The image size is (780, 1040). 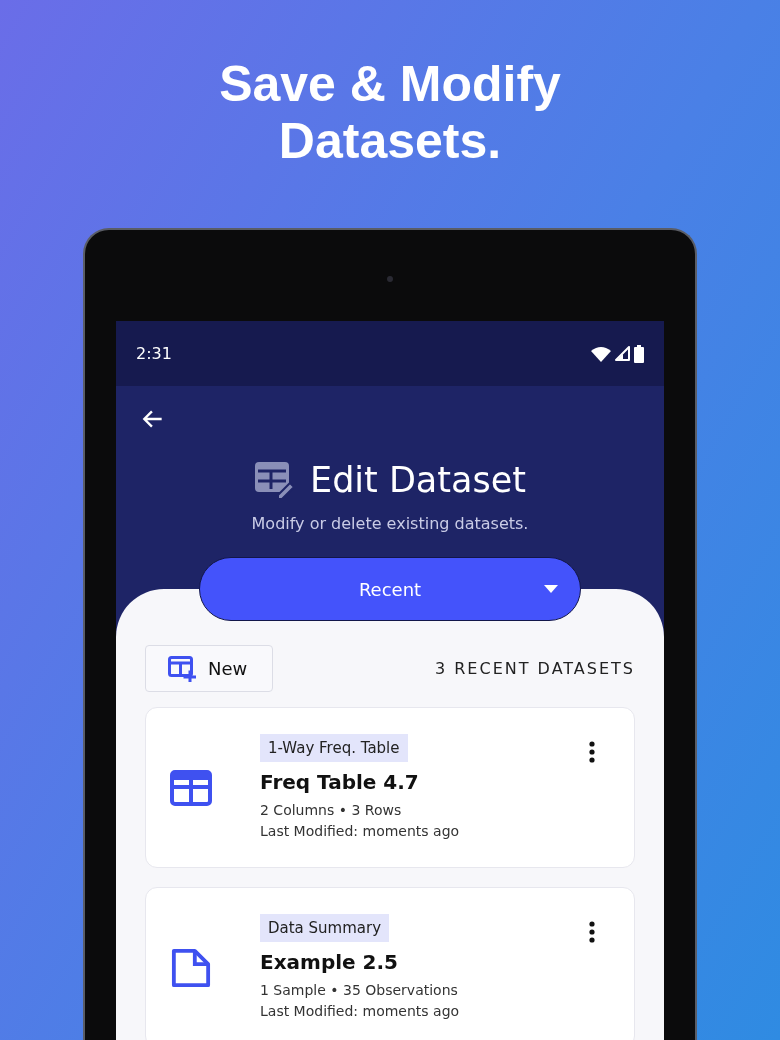 What do you see at coordinates (274, 480) in the screenshot?
I see `table-edit-icon` at bounding box center [274, 480].